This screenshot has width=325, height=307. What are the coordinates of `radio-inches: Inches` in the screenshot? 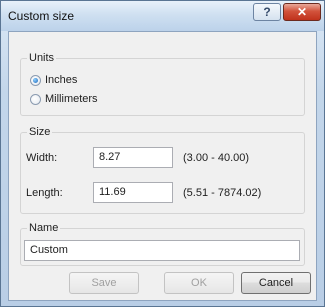 It's located at (53, 80).